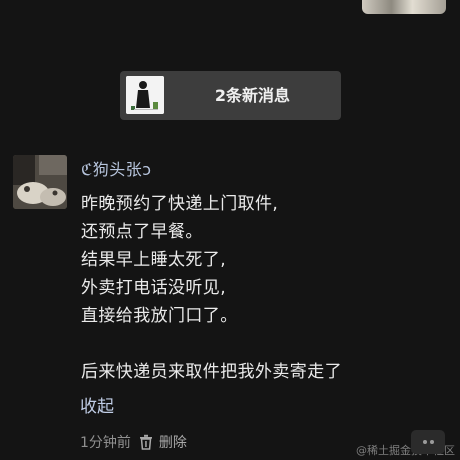 The height and width of the screenshot is (460, 460). What do you see at coordinates (133, 442) in the screenshot?
I see `message-meta: 1分钟前 删除` at bounding box center [133, 442].